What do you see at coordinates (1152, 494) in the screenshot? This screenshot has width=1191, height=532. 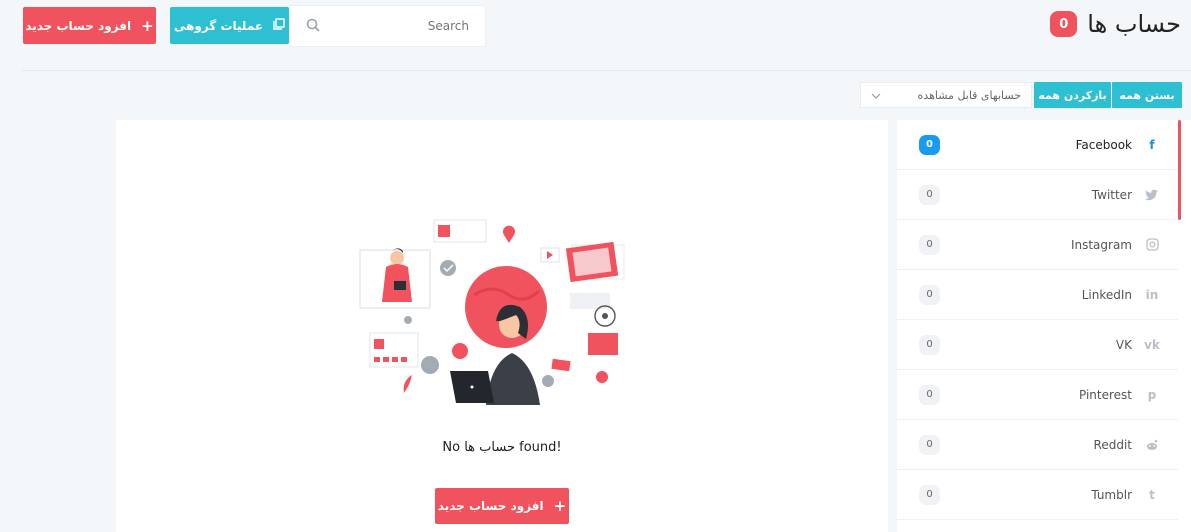 I see `tumblr-icon: t` at bounding box center [1152, 494].